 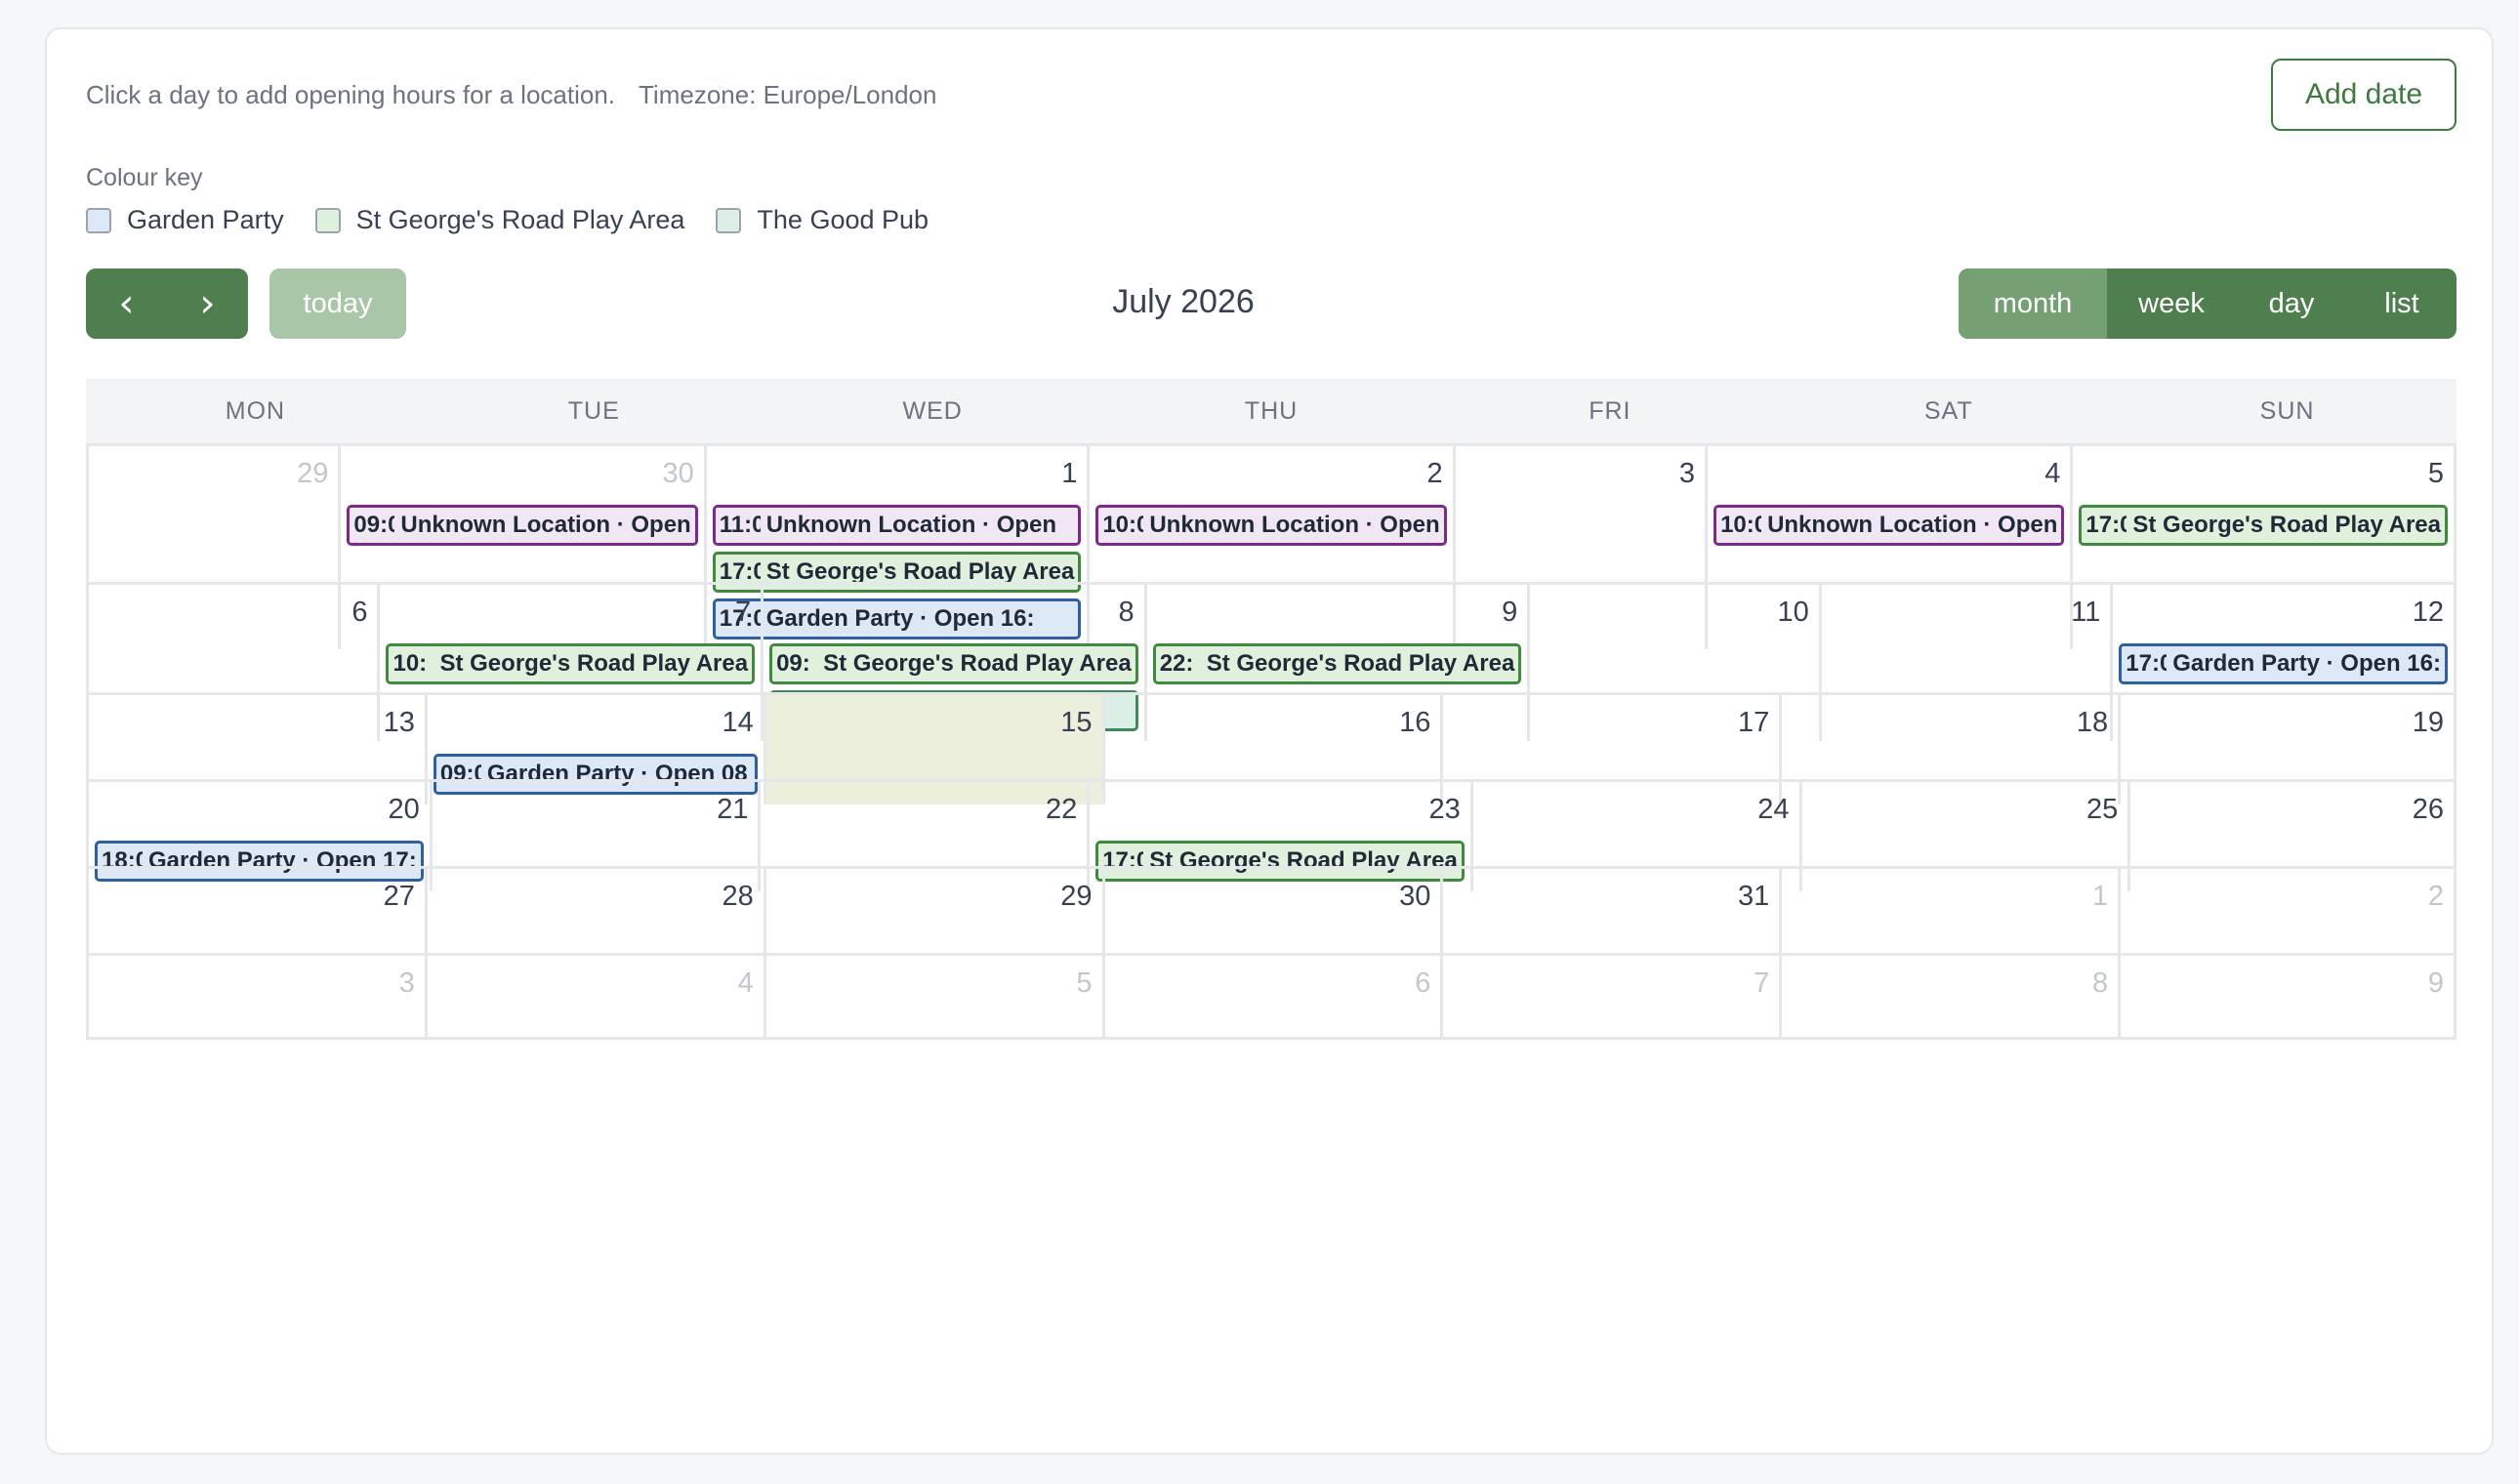 I want to click on event-time: 09:0, so click(x=373, y=525).